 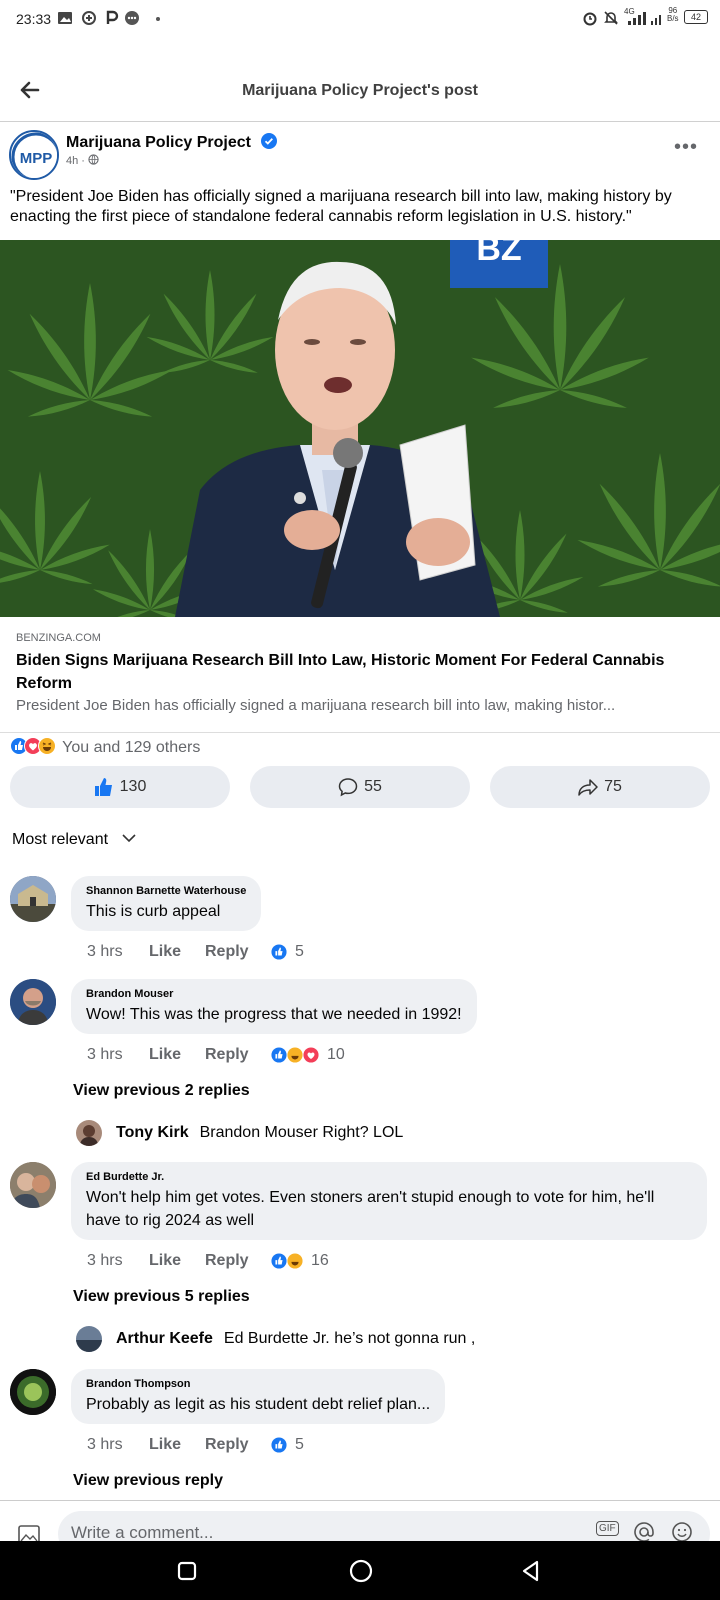 What do you see at coordinates (89, 1133) in the screenshot?
I see `reply-avatar` at bounding box center [89, 1133].